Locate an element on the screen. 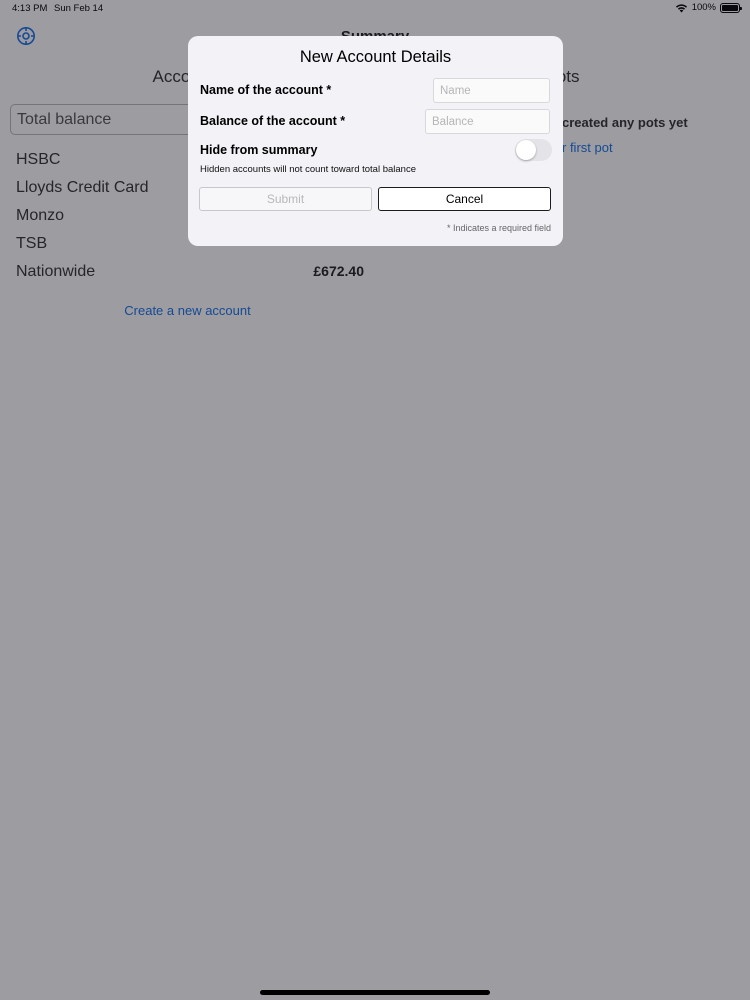 The image size is (750, 1000). hide-from-summary-toggle is located at coordinates (533, 150).